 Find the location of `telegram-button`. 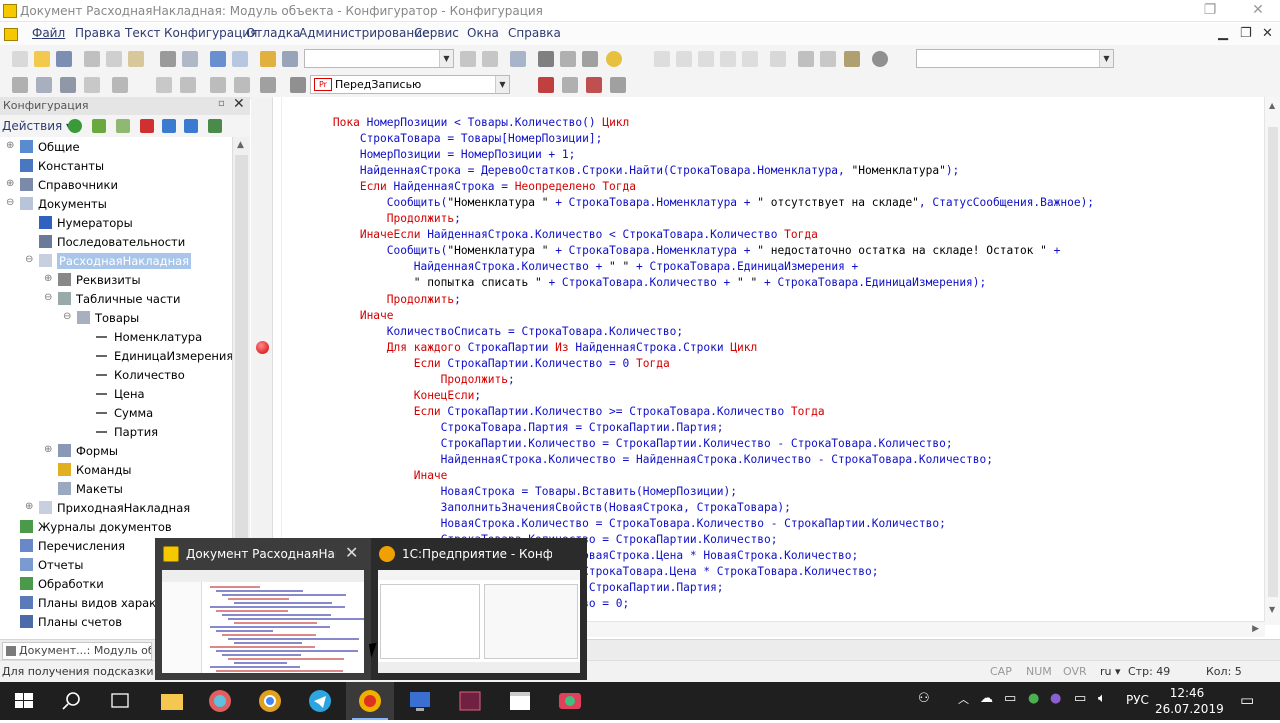

telegram-button is located at coordinates (320, 701).